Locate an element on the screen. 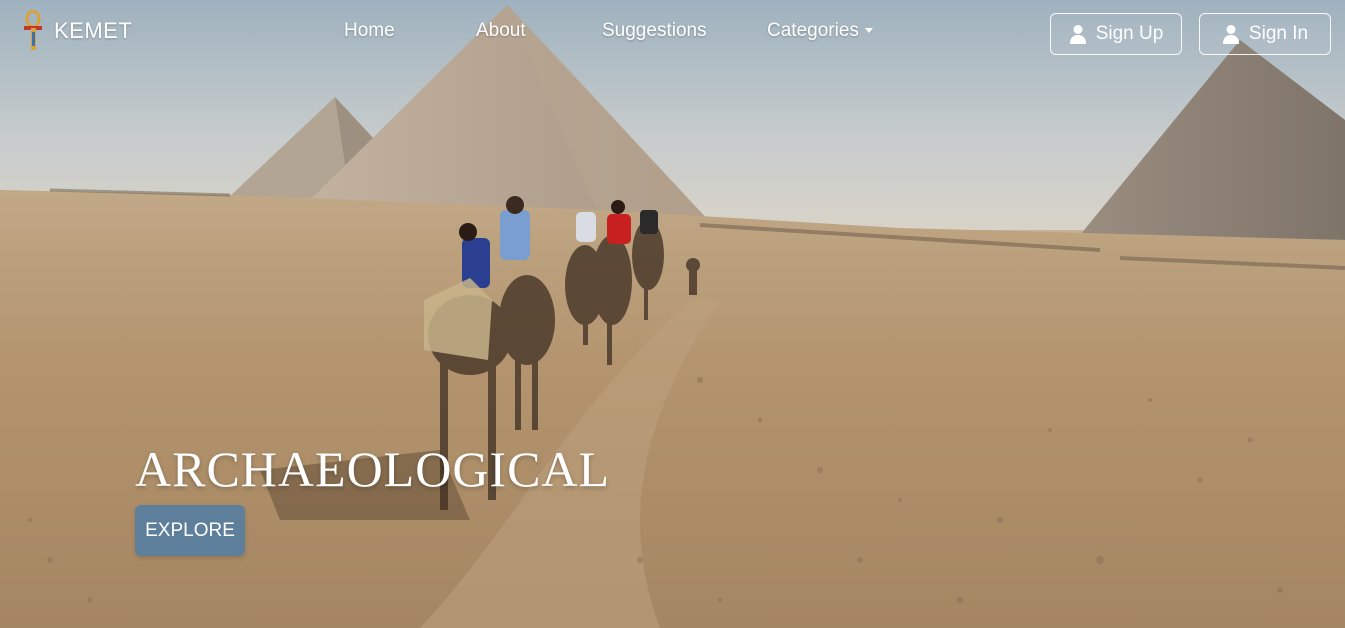 This screenshot has height=628, width=1345. sign-in-label: Sign In is located at coordinates (1278, 33).